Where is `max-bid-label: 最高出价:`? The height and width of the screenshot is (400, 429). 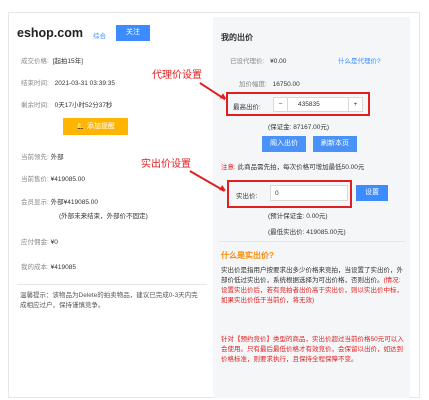 max-bid-label: 最高出价: is located at coordinates (247, 107).